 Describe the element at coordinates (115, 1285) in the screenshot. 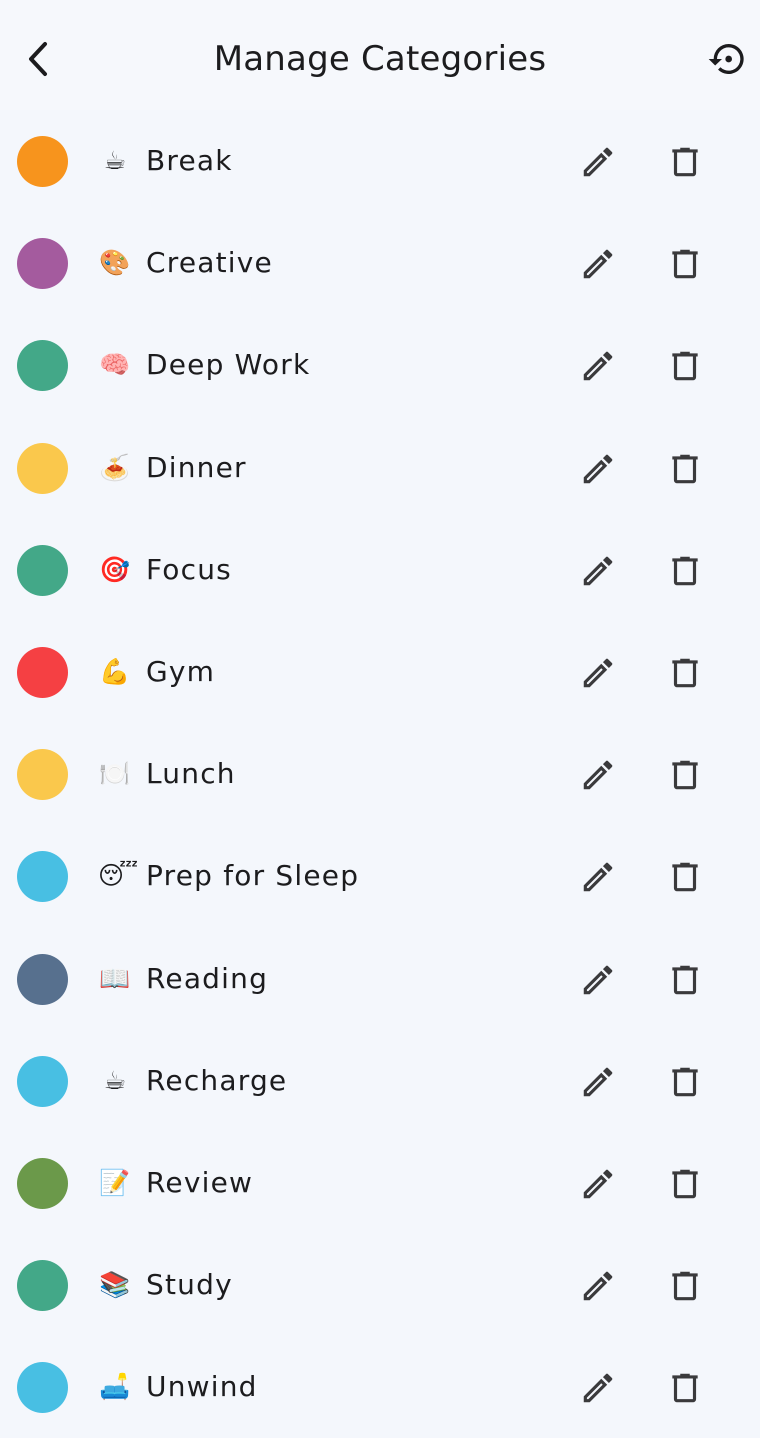

I see `category-emoji-icon: 📚` at that location.